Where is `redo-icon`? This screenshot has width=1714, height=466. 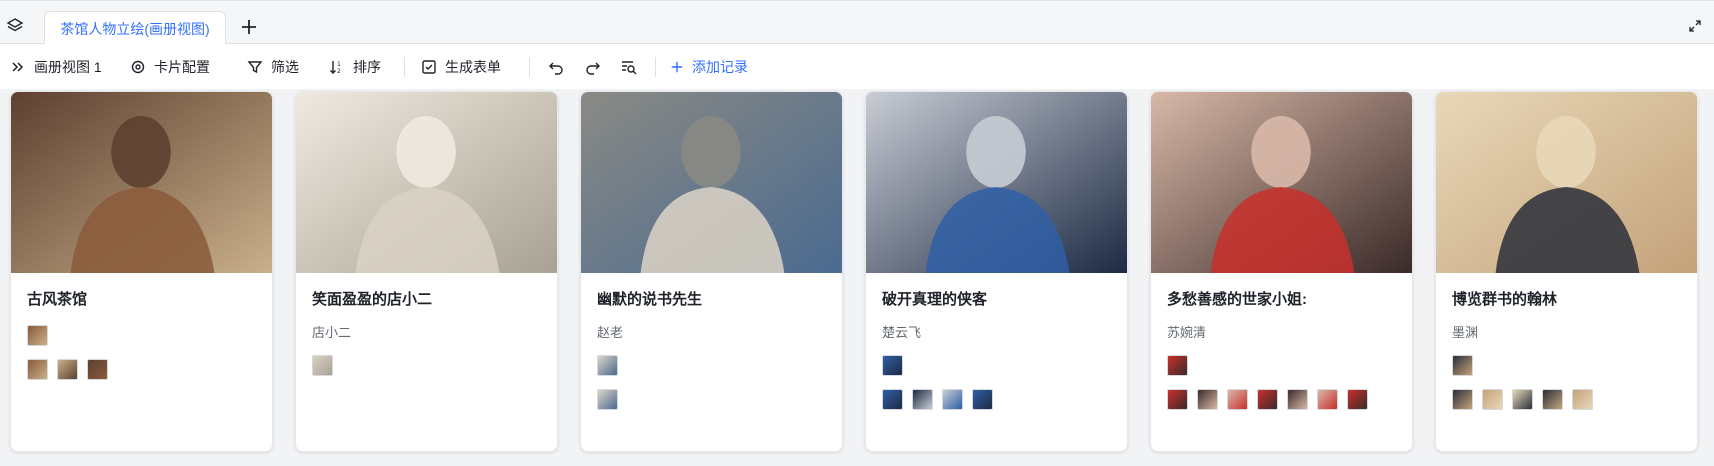
redo-icon is located at coordinates (593, 68).